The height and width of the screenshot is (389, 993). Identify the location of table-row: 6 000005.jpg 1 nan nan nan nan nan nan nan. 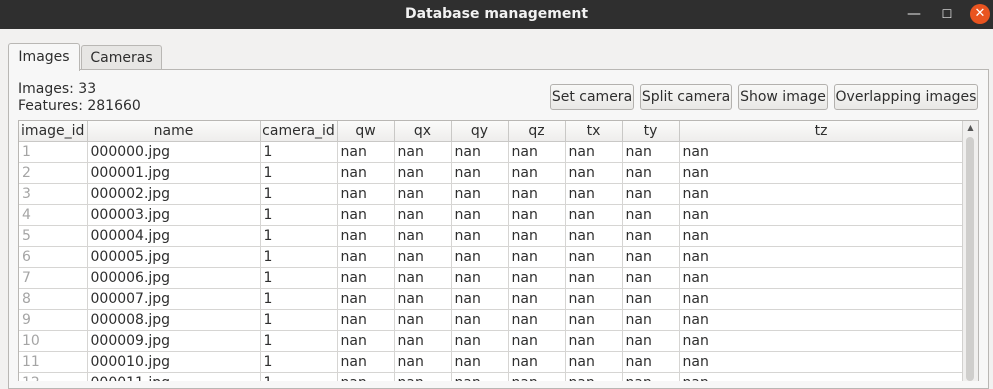
(491, 257).